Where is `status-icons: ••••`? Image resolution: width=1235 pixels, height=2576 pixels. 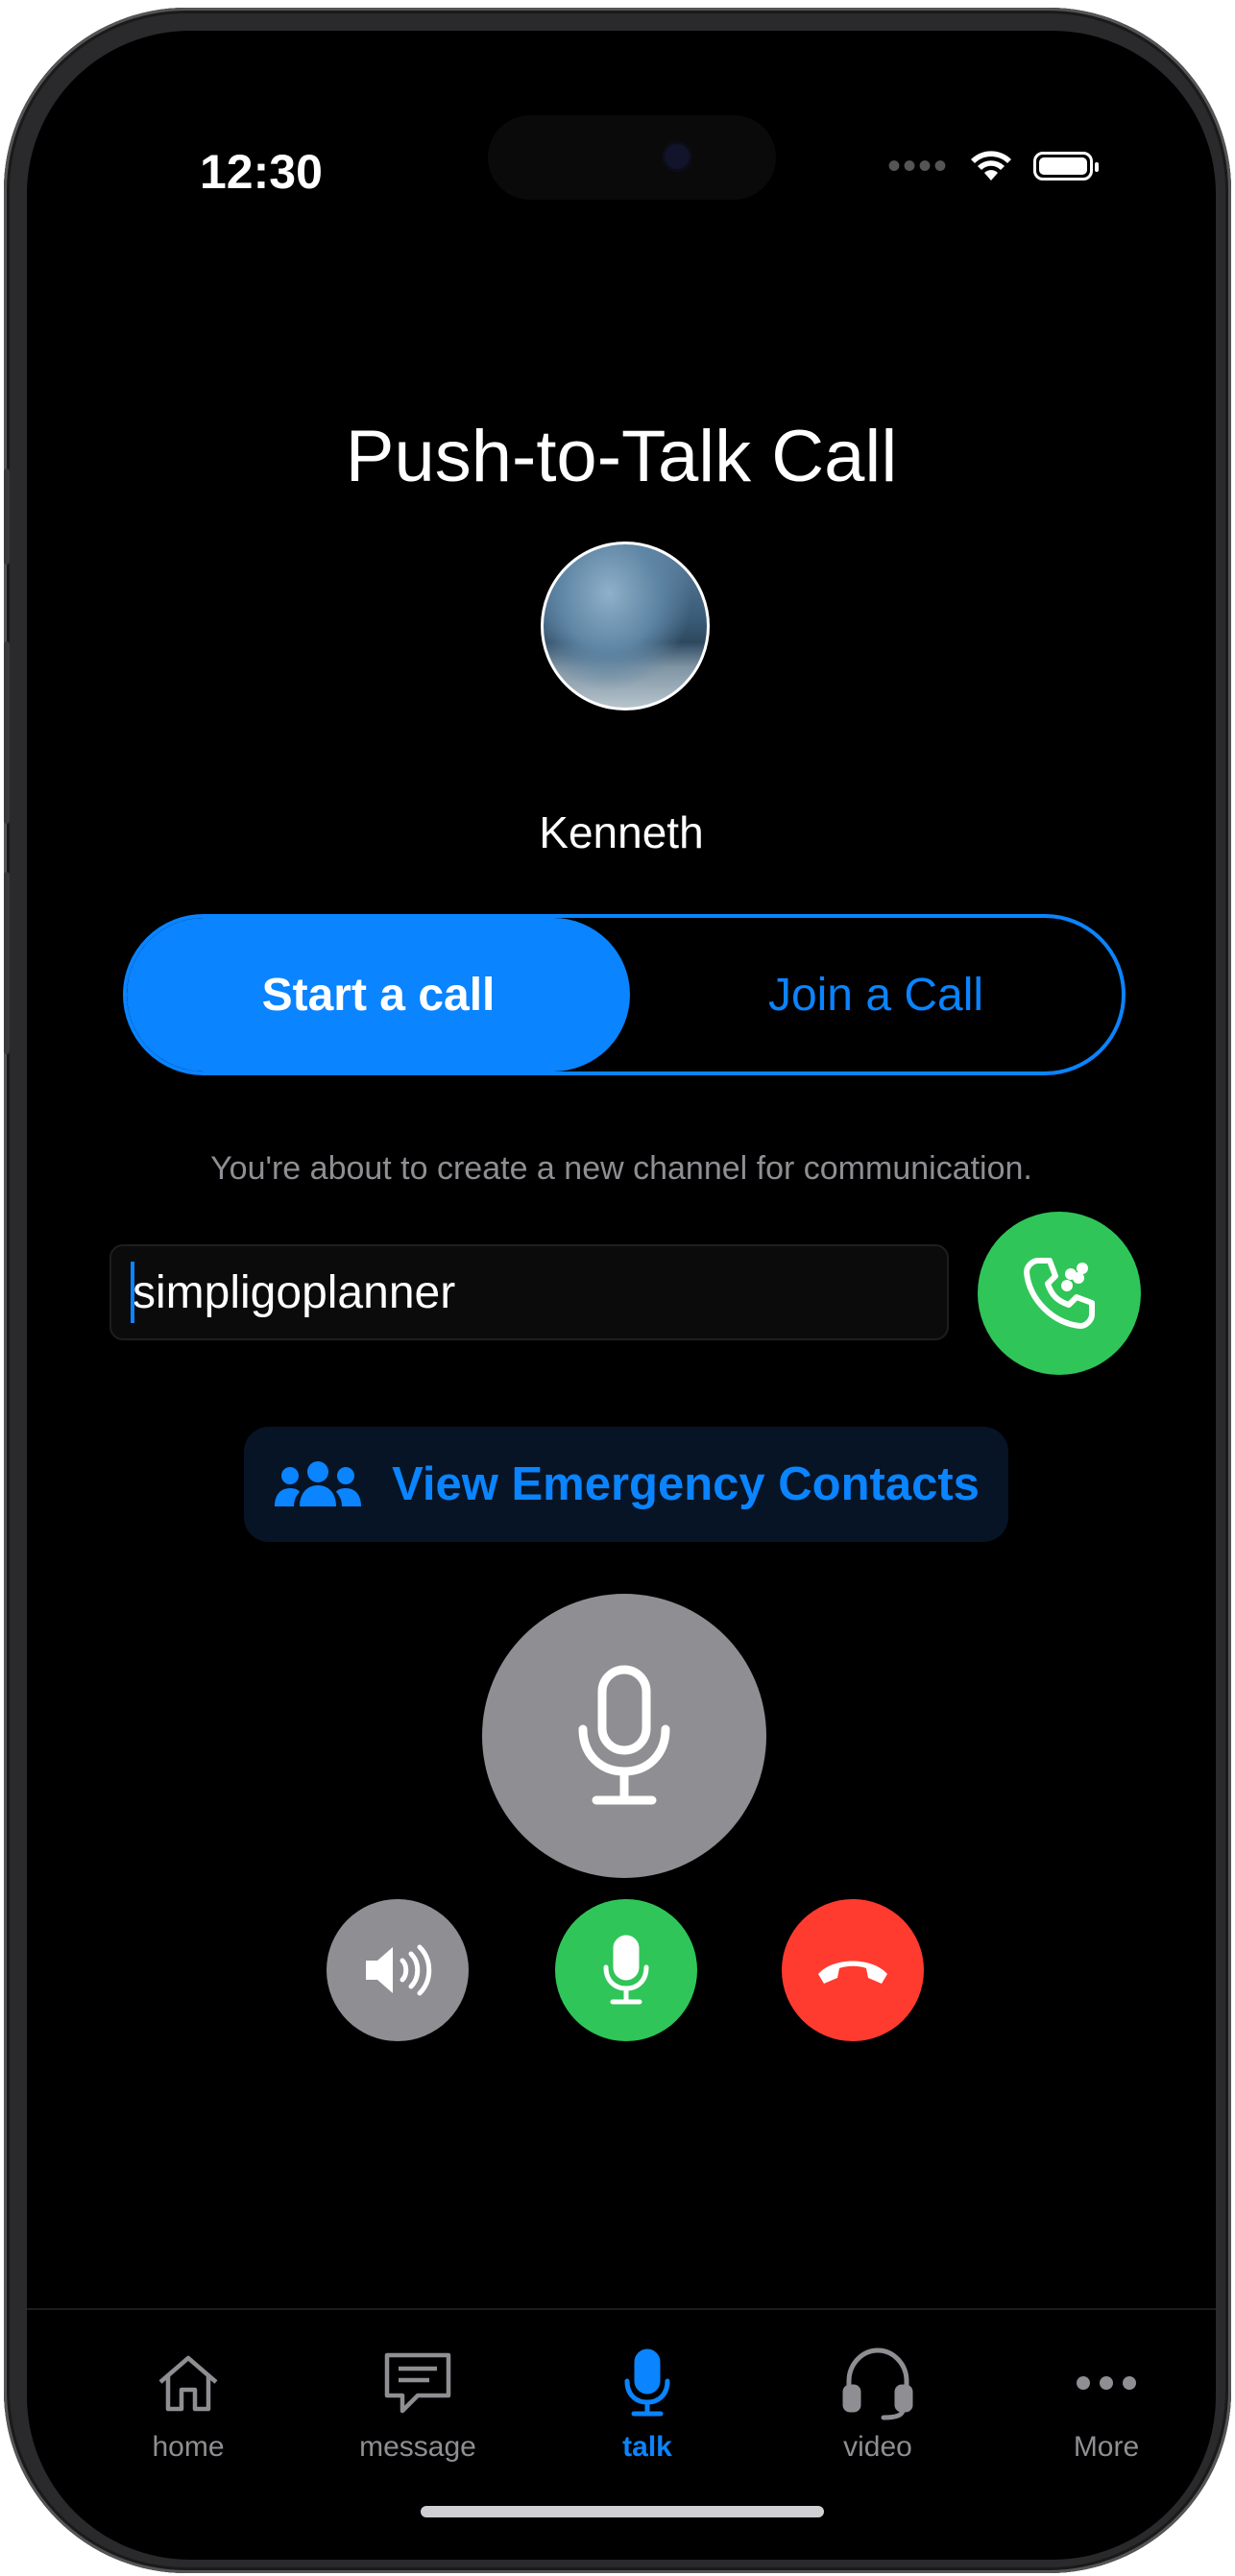 status-icons: •••• is located at coordinates (992, 166).